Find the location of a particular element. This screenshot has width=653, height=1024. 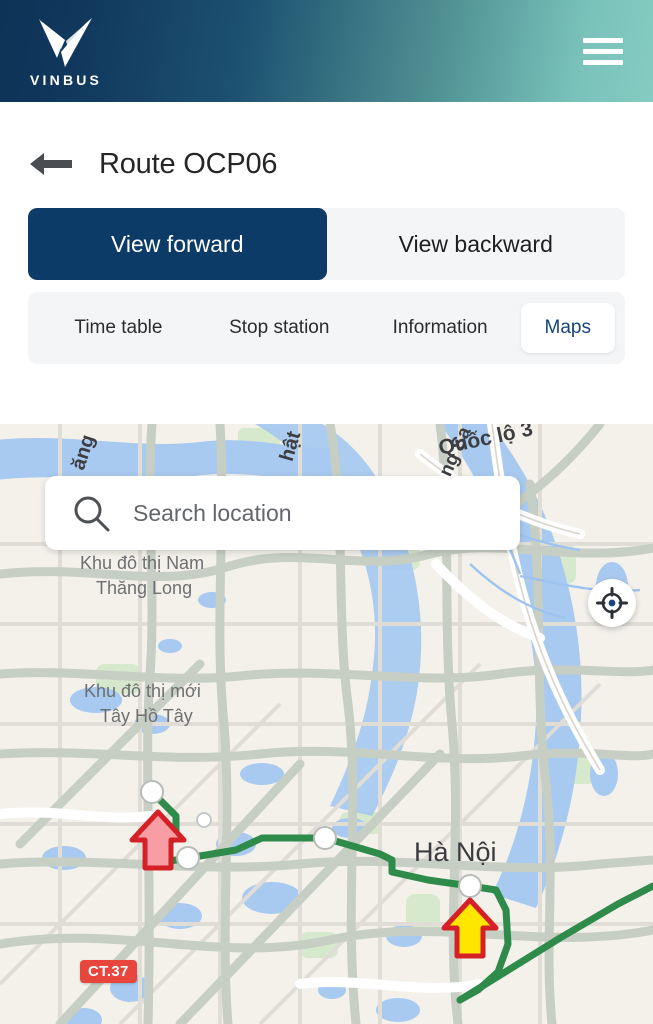

brand-wordmark: VINBUS is located at coordinates (66, 80).